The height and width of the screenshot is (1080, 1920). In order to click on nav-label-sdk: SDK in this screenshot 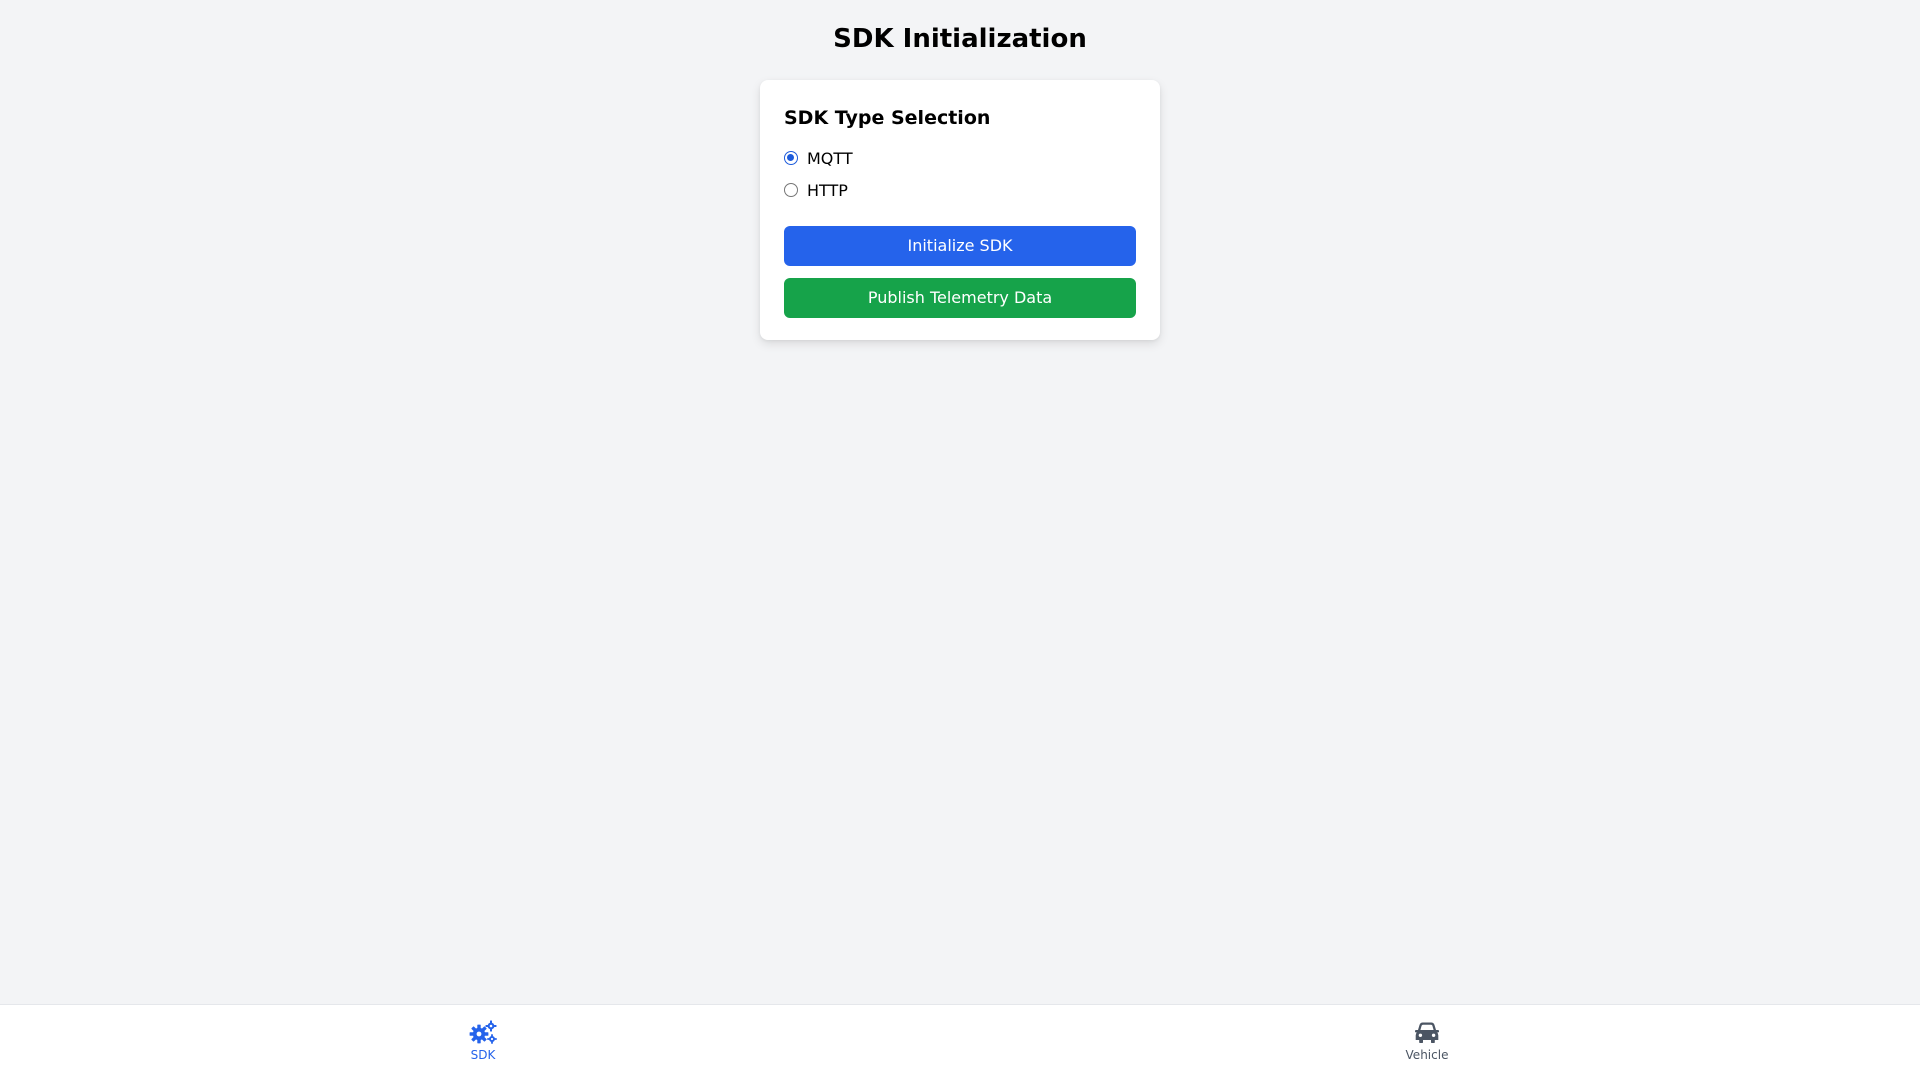, I will do `click(483, 1055)`.